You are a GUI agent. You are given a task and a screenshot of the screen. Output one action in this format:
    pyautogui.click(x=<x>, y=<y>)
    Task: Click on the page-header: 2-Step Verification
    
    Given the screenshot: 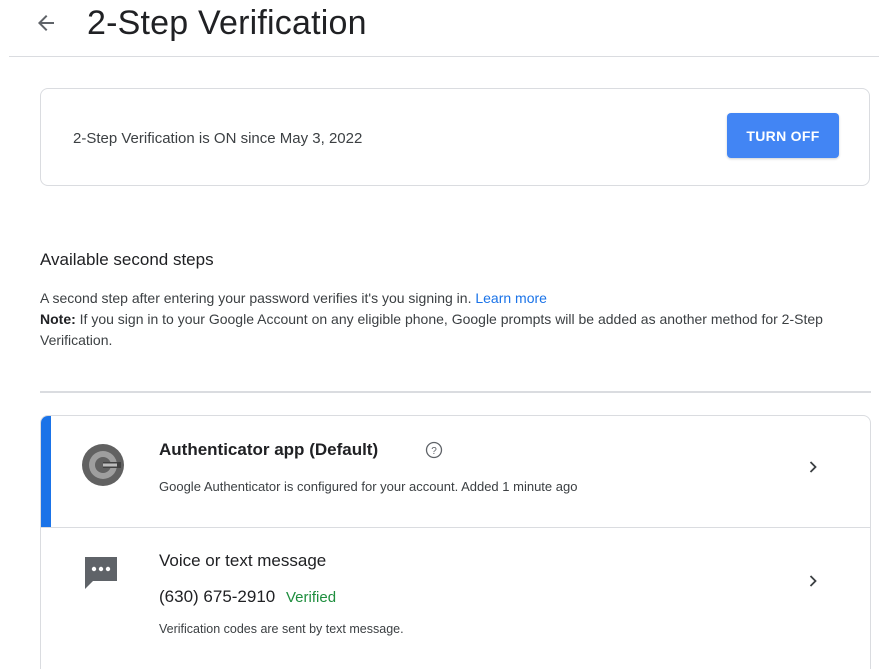 What is the action you would take?
    pyautogui.click(x=444, y=28)
    